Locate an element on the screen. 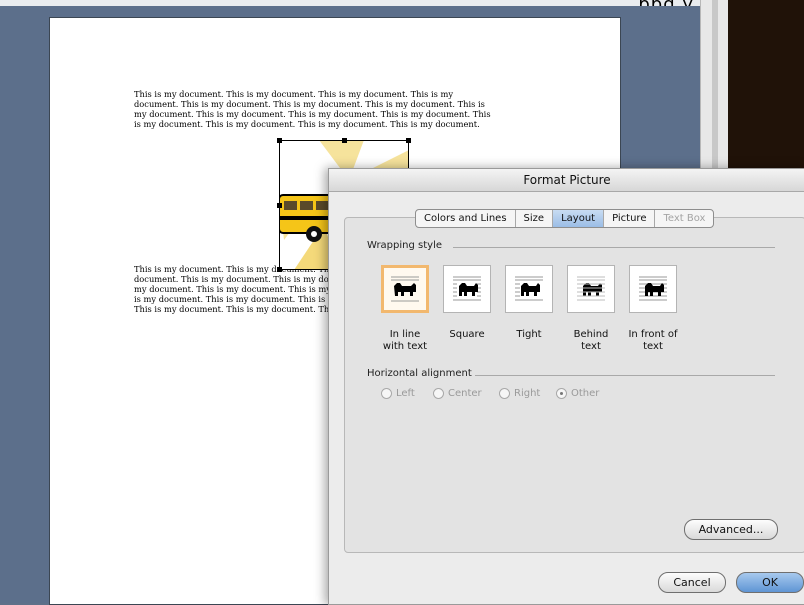  tab-picture: Picture is located at coordinates (630, 218).